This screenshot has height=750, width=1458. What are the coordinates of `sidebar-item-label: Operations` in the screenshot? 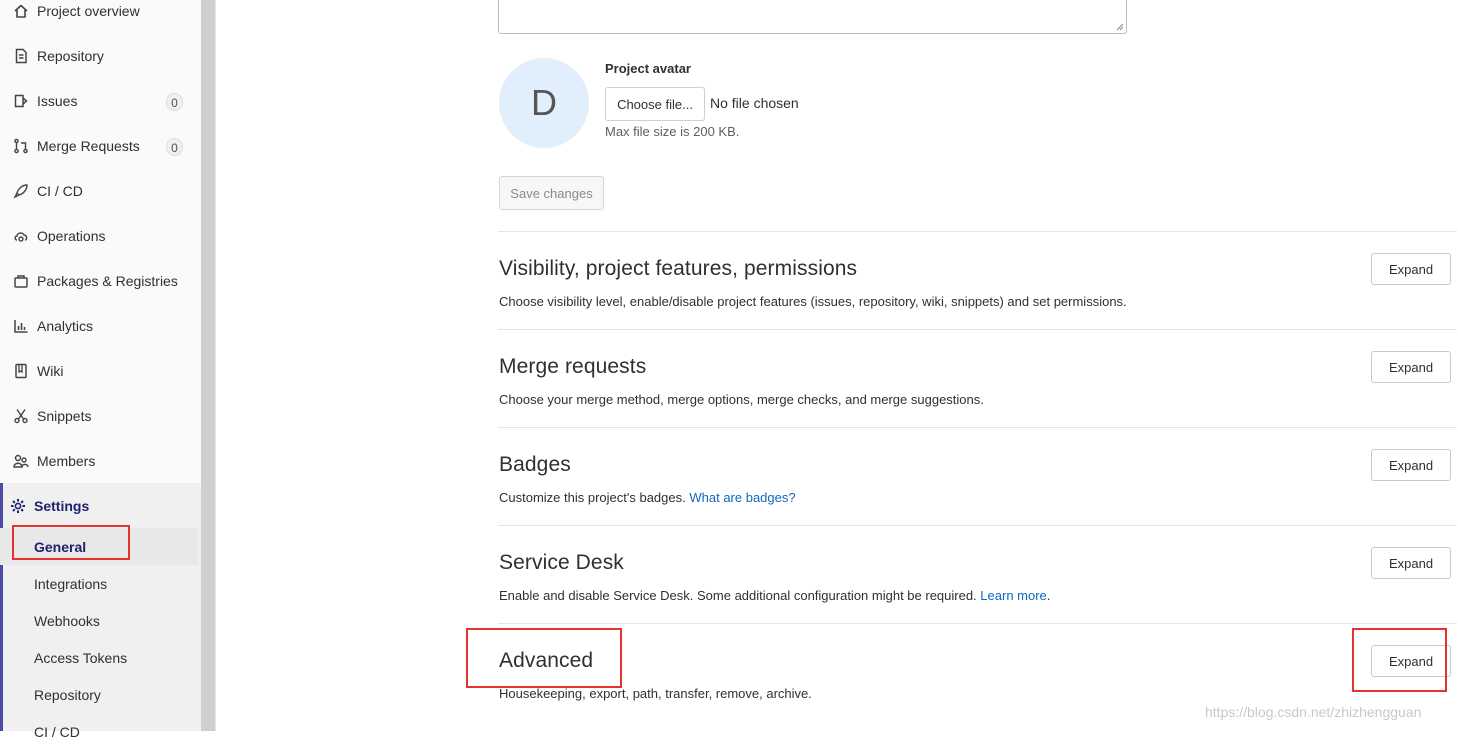 It's located at (71, 236).